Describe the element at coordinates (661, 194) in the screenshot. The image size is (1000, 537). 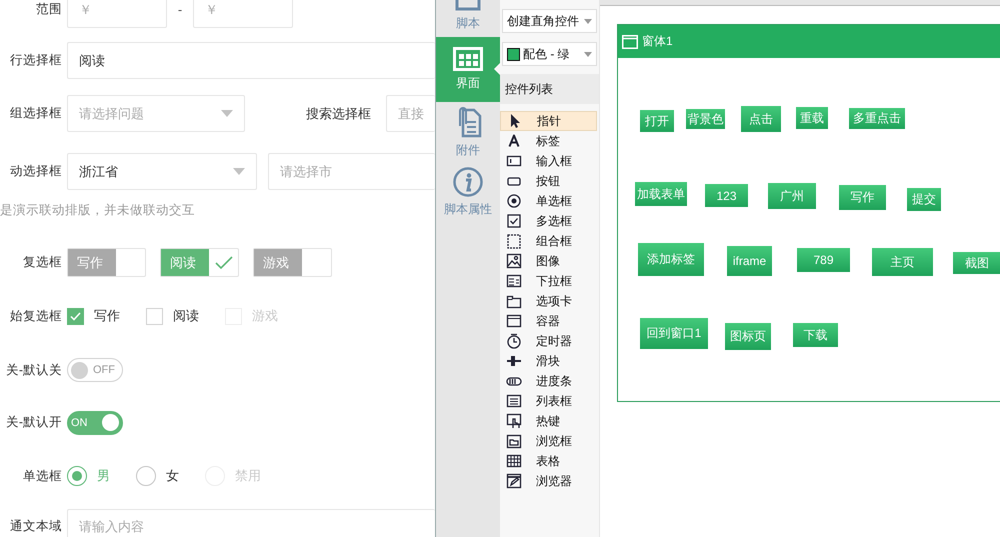
I see `canvas-button: 加载表单` at that location.